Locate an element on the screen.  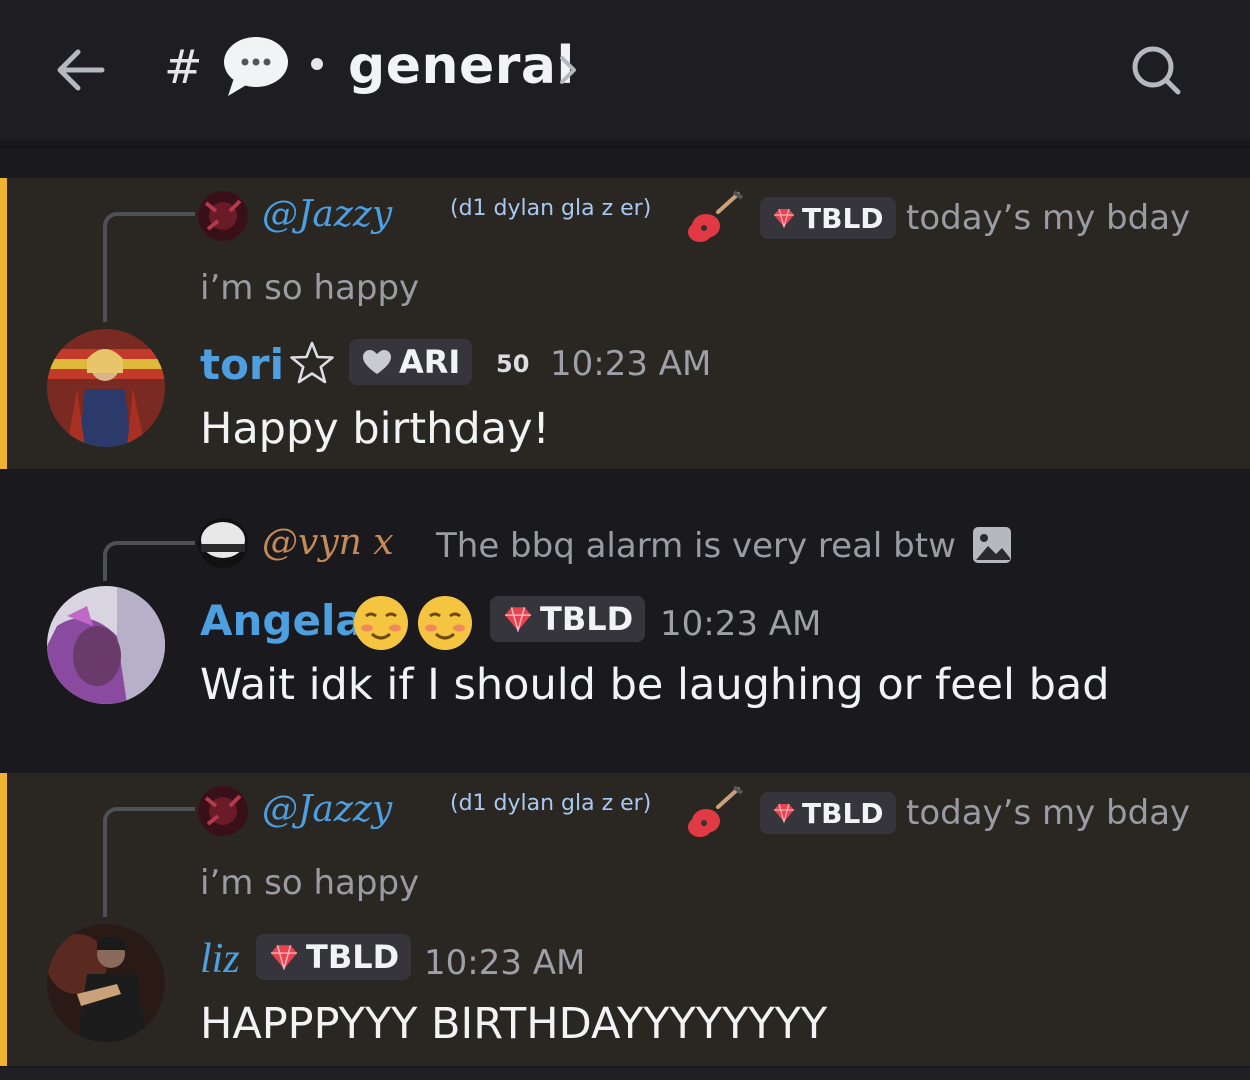
message-content: HAPPPYYY BIRTHDAYYYYYYYY is located at coordinates (513, 1024).